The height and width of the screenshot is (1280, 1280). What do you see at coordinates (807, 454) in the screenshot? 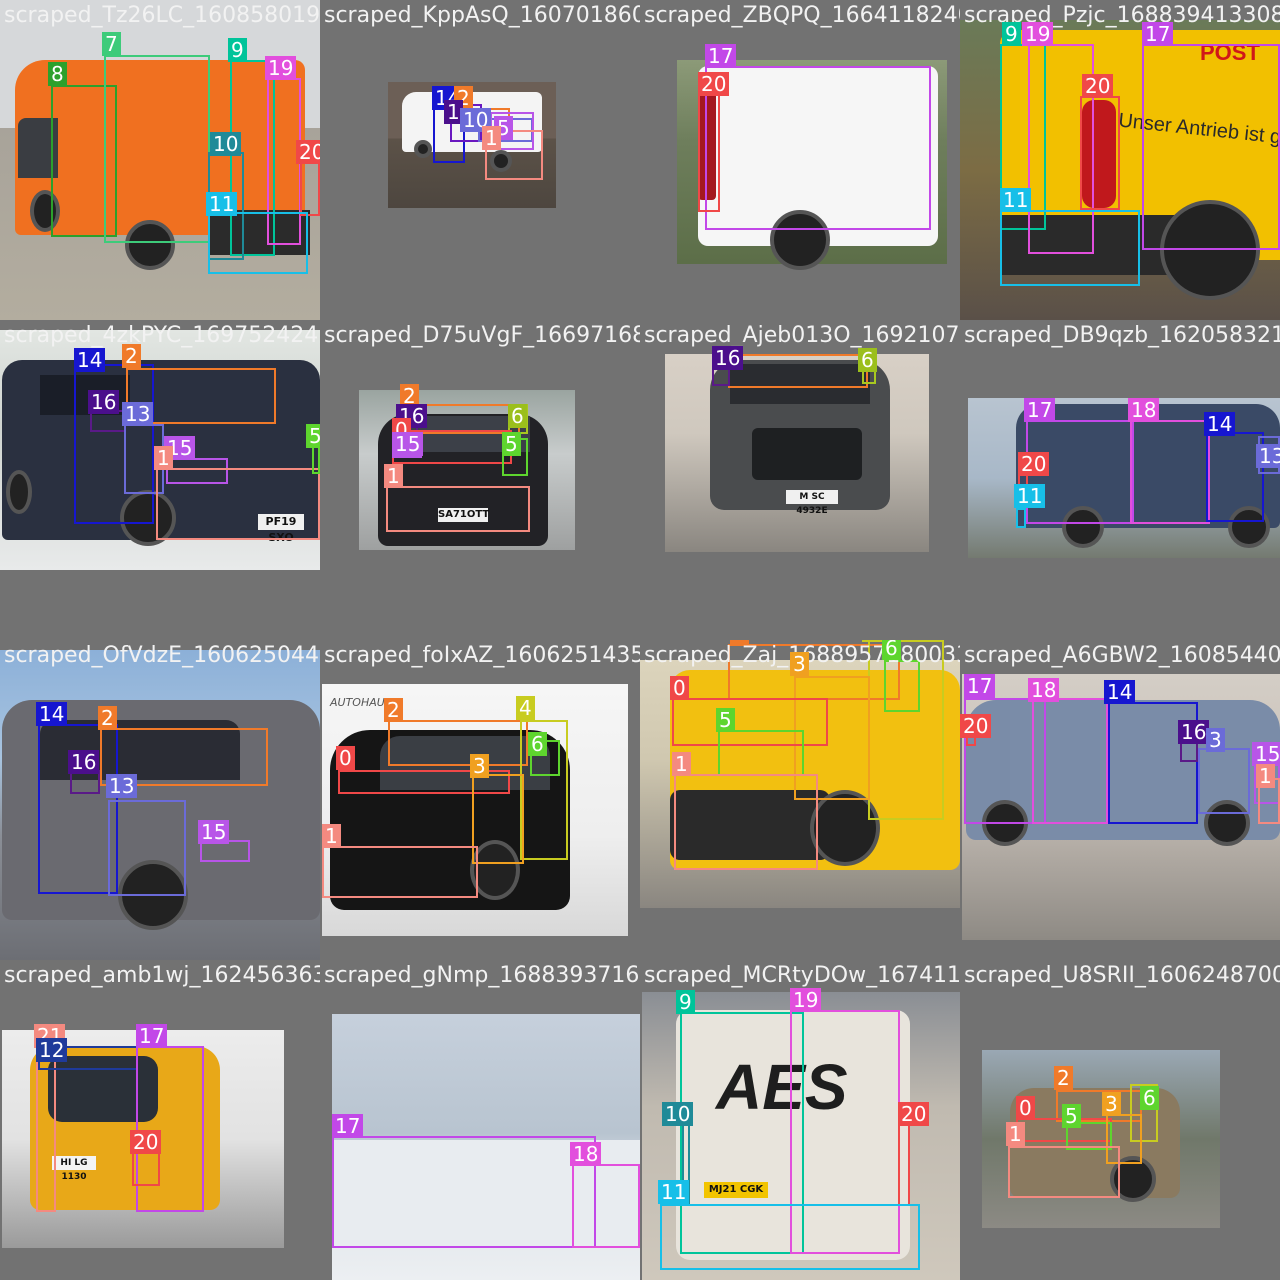
I see `van-grille` at bounding box center [807, 454].